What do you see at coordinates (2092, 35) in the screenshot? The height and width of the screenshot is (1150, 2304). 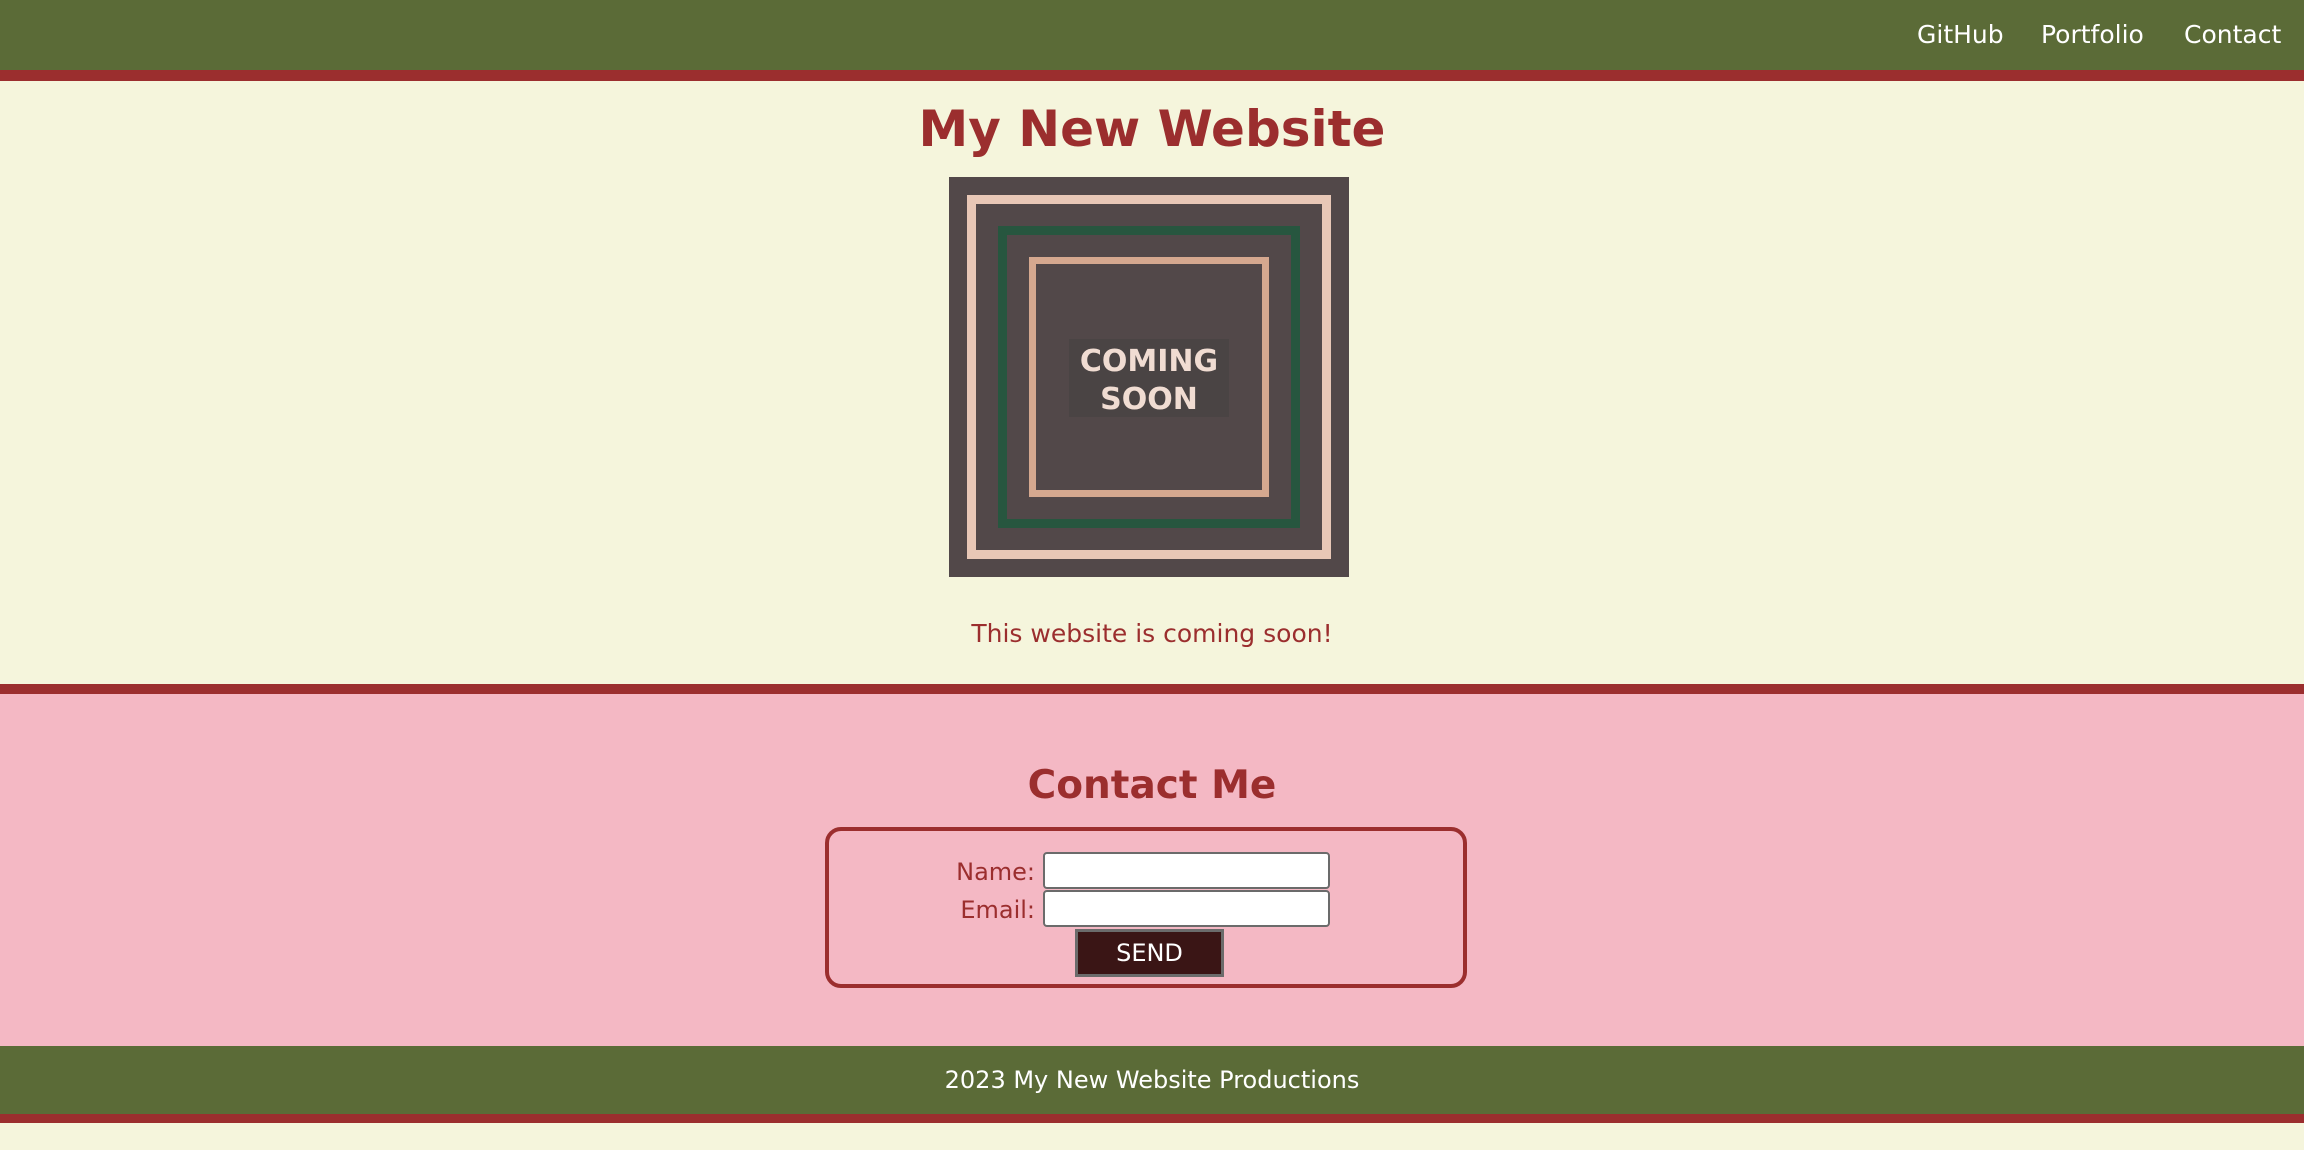 I see `nav-link-portfolio: Portfolio` at bounding box center [2092, 35].